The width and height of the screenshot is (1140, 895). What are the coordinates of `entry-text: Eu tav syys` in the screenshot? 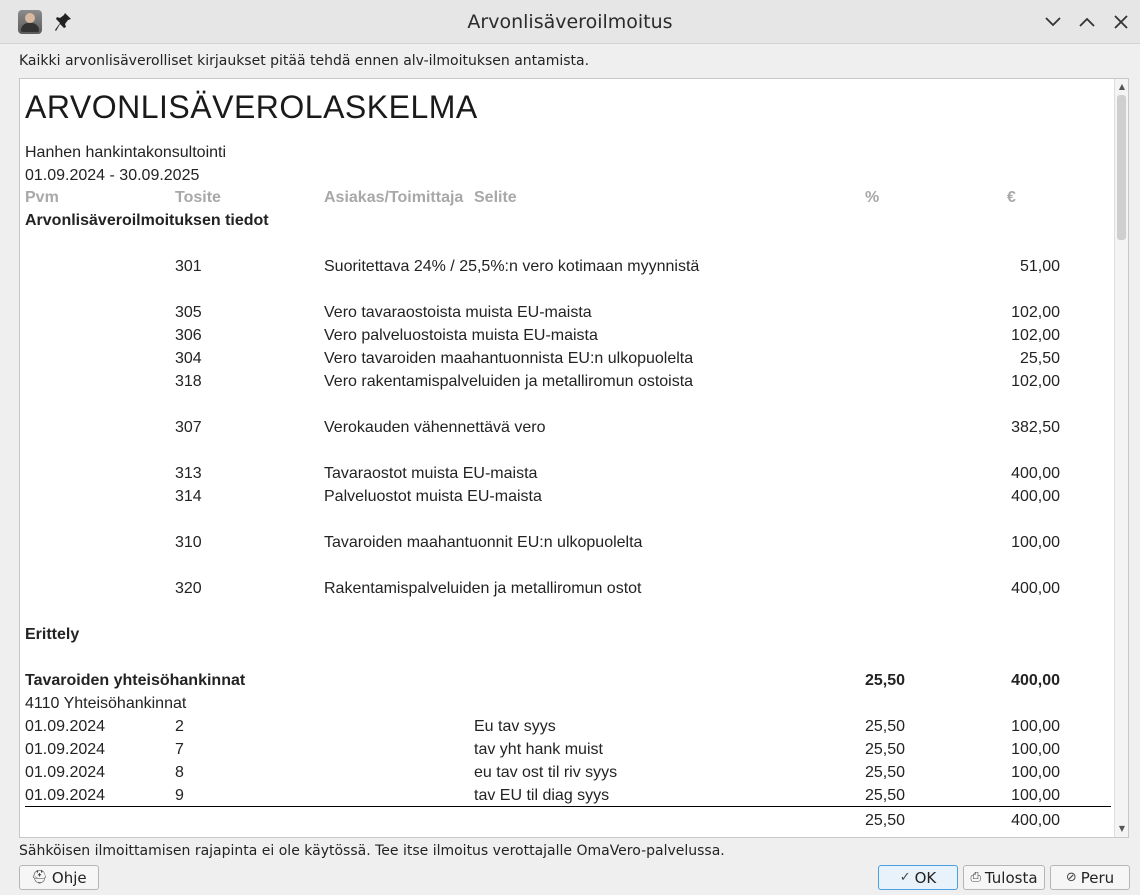 It's located at (515, 726).